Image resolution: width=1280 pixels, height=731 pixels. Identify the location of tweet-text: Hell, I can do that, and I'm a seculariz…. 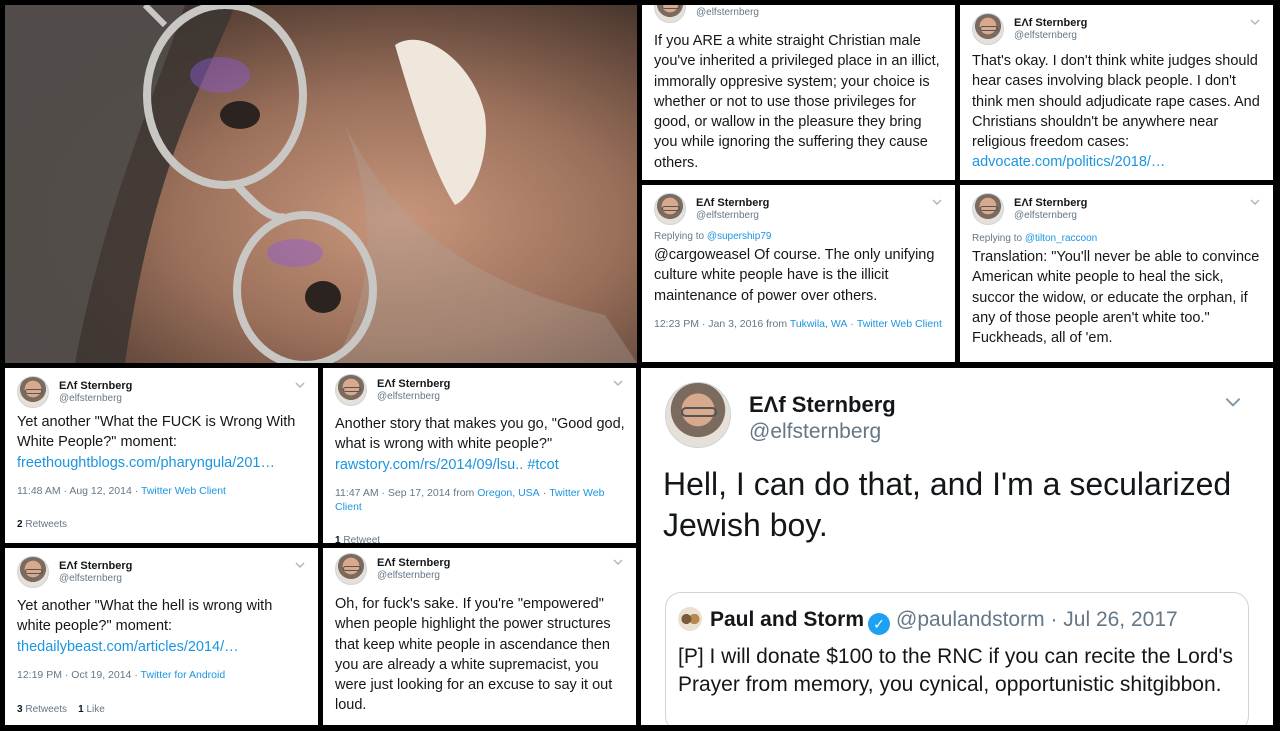
(947, 504).